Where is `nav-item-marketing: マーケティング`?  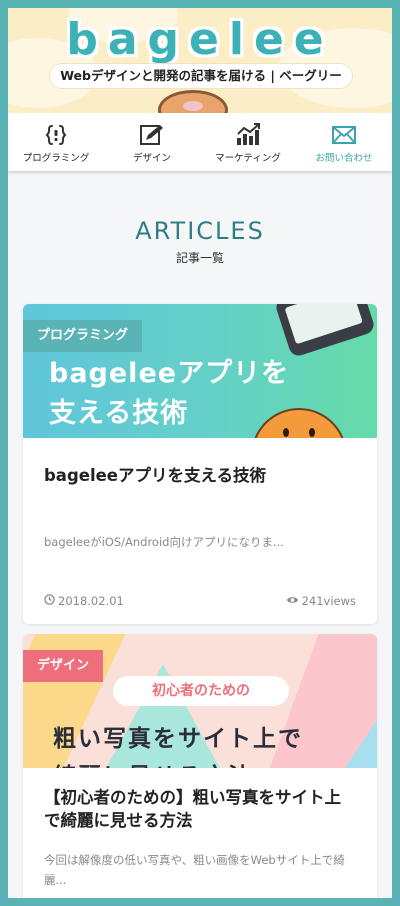
nav-item-marketing: マーケティング is located at coordinates (248, 142).